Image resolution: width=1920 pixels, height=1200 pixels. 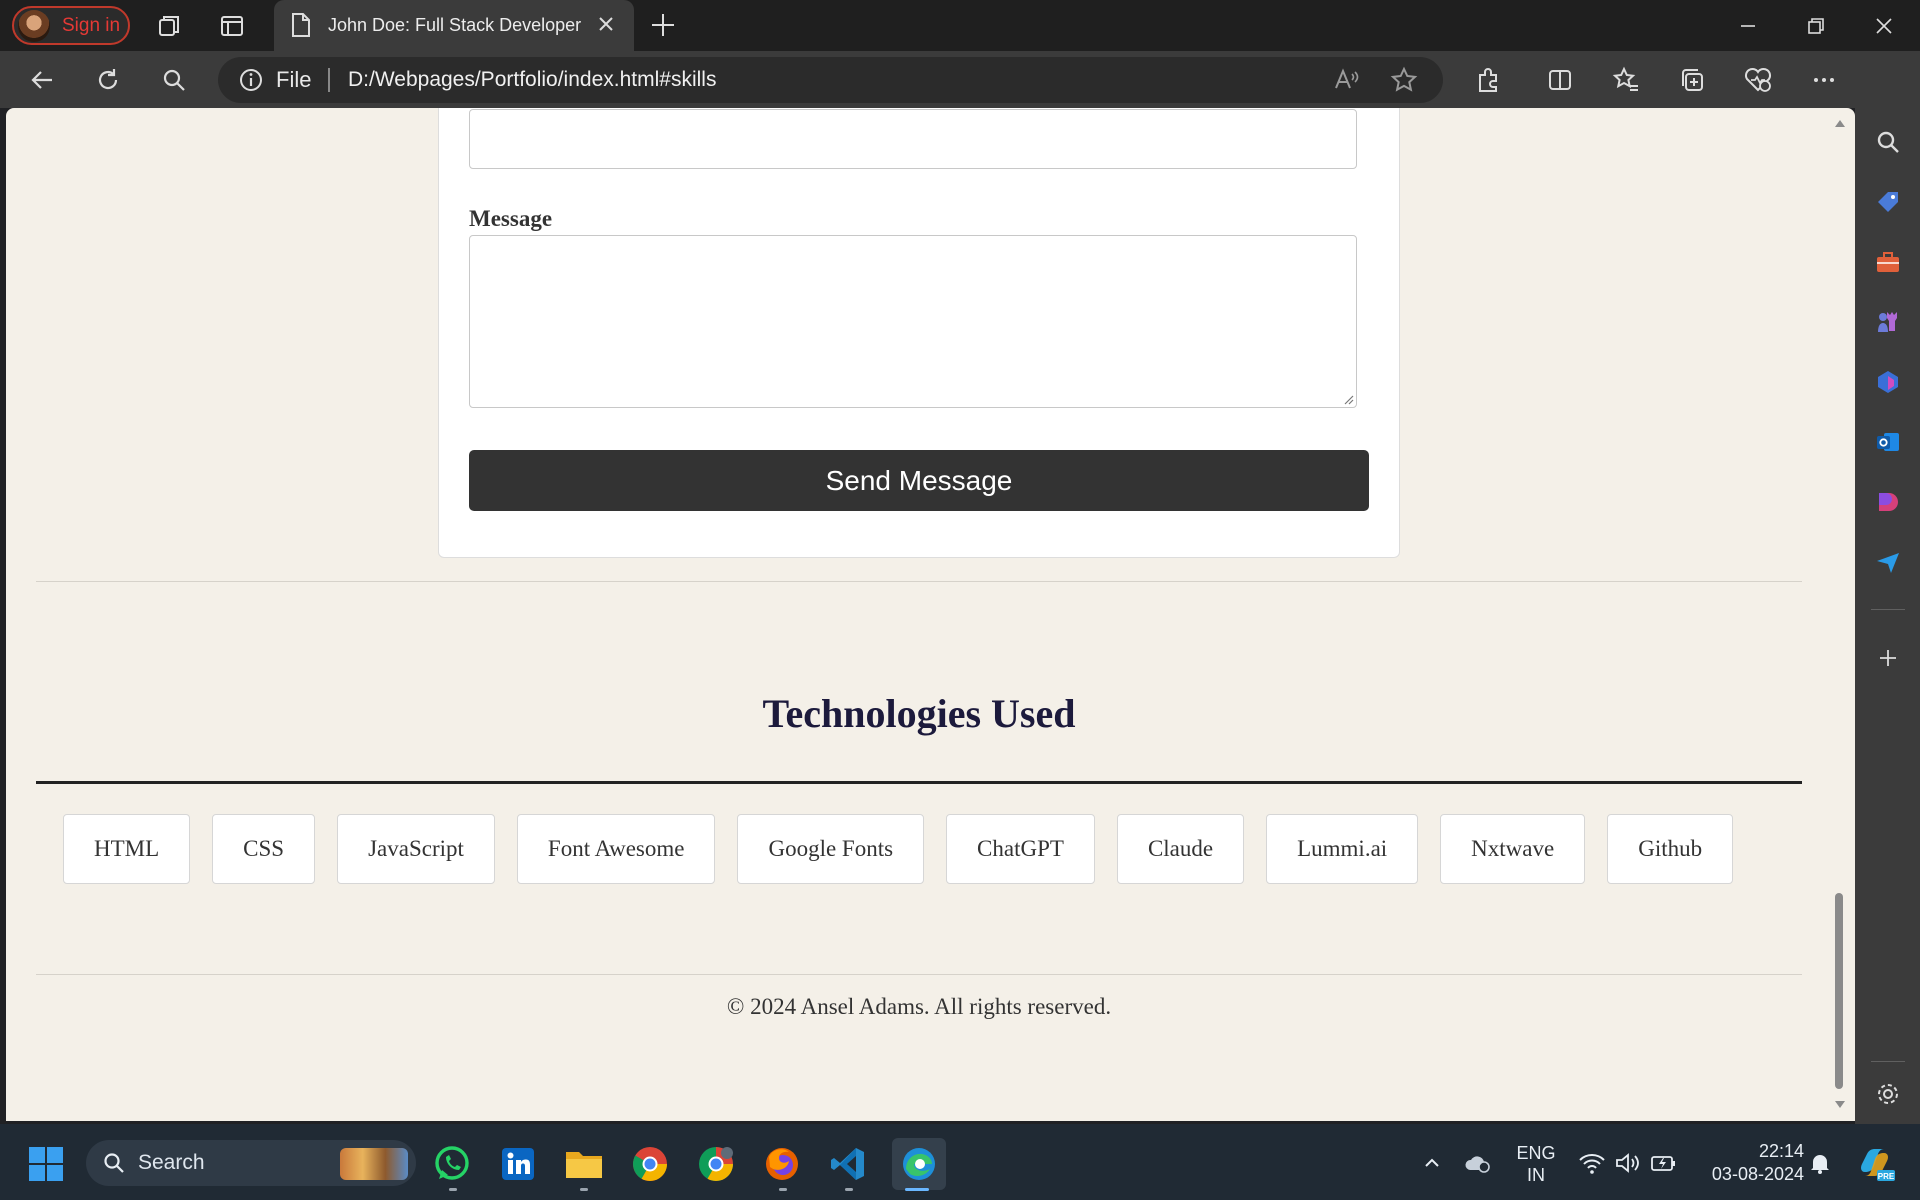 I want to click on technologies-underline, so click(x=919, y=782).